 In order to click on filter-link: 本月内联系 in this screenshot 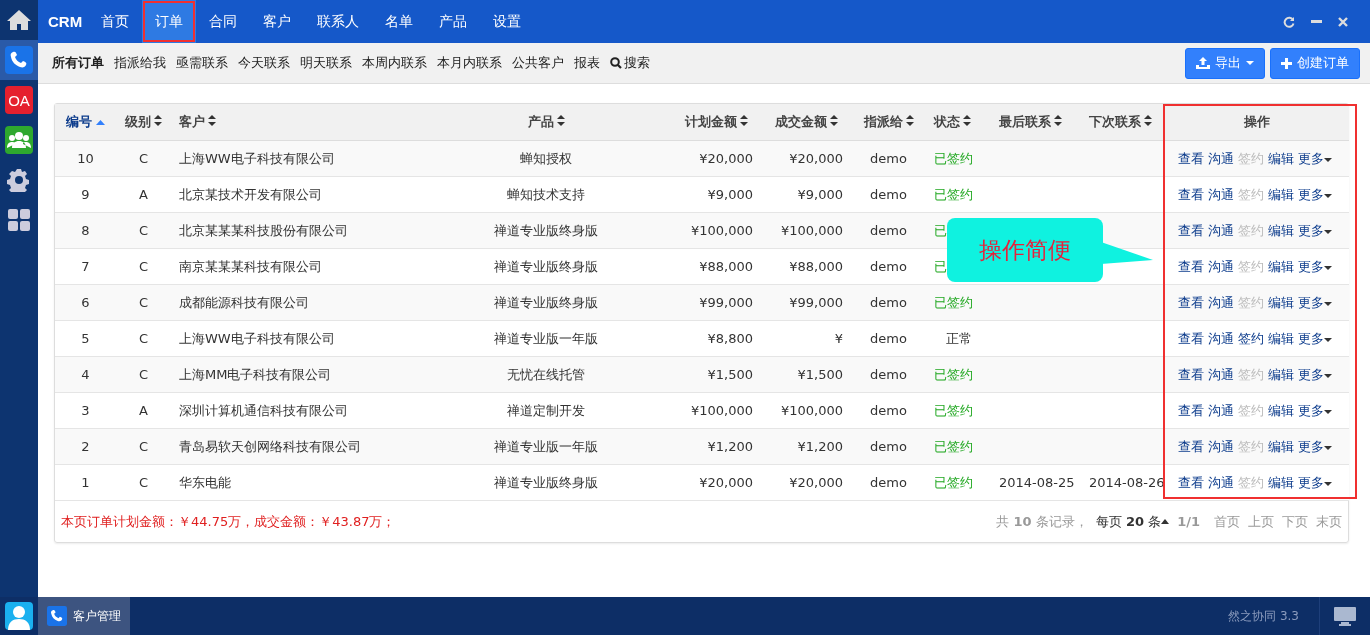, I will do `click(469, 63)`.